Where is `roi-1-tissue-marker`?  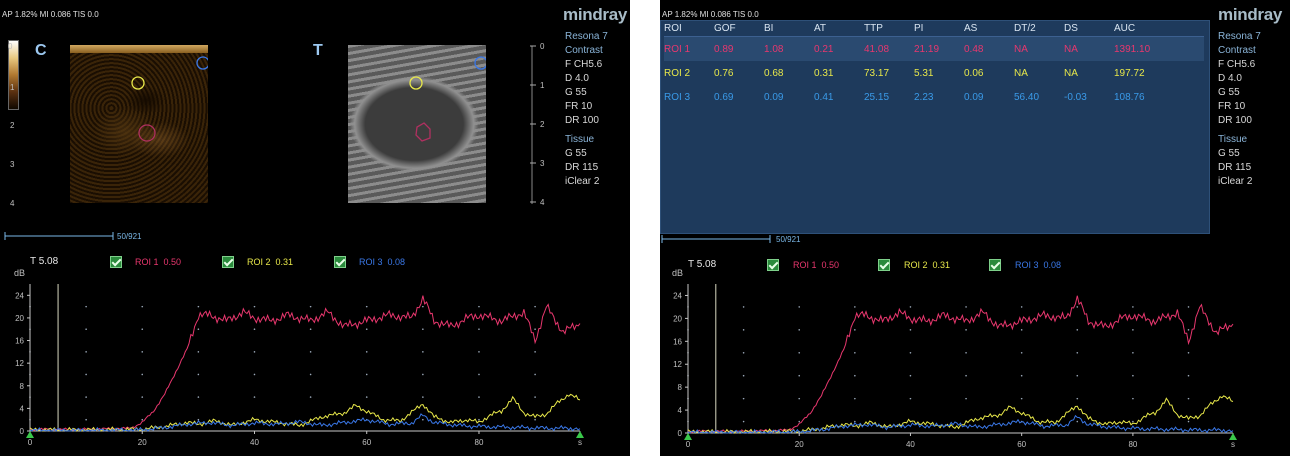
roi-1-tissue-marker is located at coordinates (423, 132).